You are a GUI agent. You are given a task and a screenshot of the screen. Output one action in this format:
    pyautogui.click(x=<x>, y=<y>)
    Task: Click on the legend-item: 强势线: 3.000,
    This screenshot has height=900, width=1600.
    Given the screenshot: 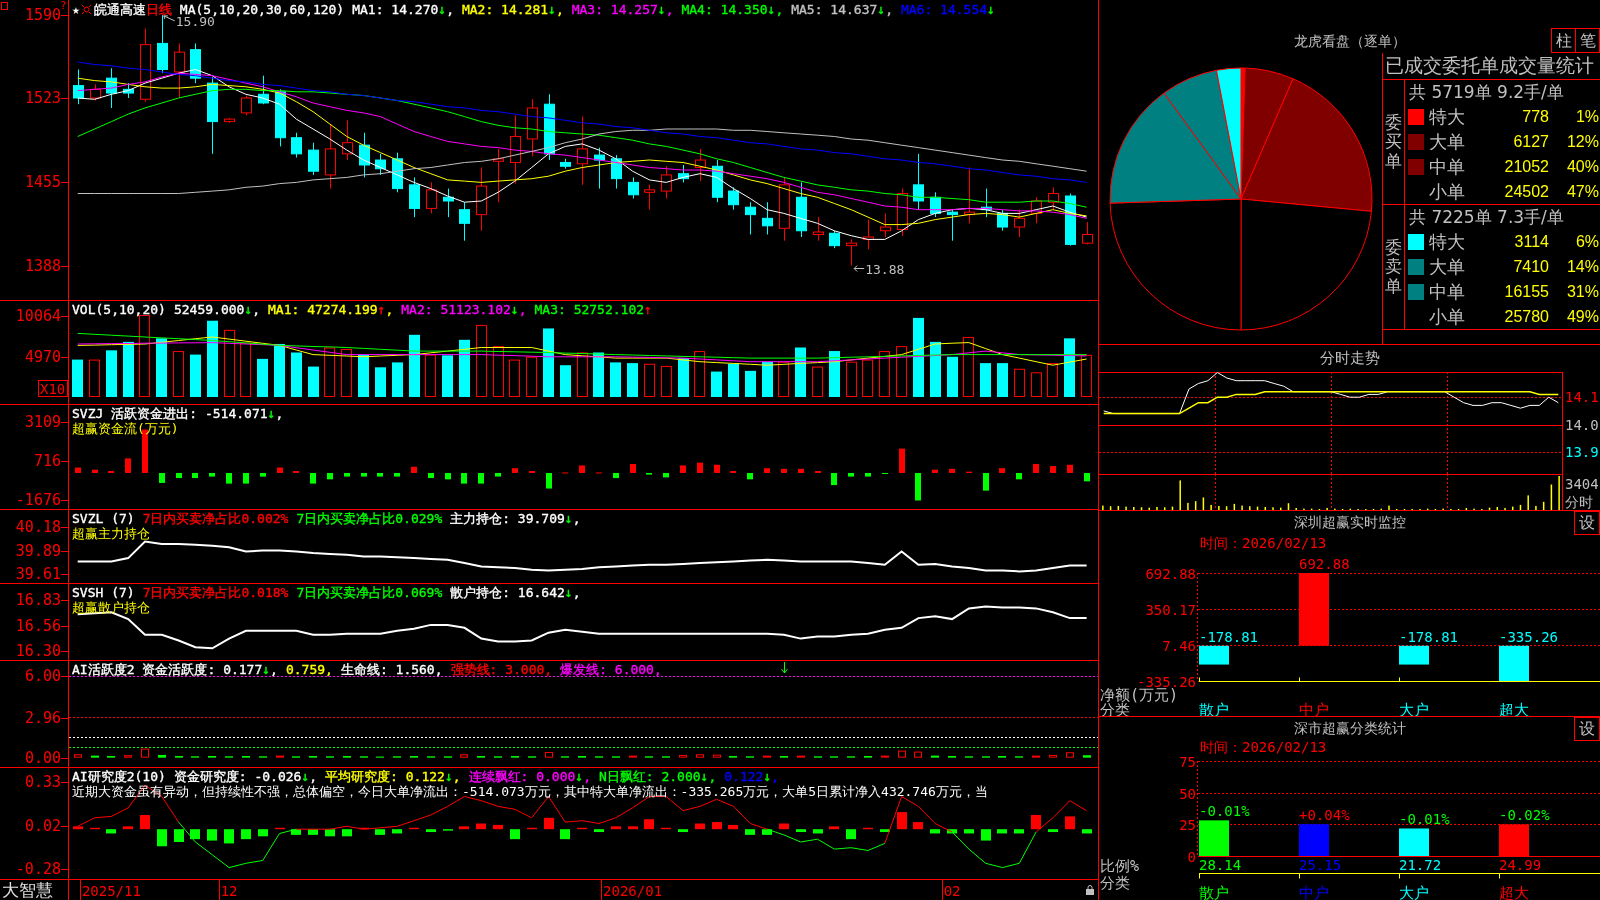 What is the action you would take?
    pyautogui.click(x=501, y=669)
    